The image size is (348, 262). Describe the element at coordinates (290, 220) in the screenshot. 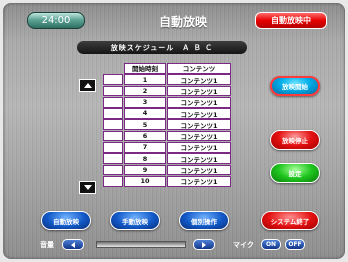

I see `system-shutdown-button: システム終了` at that location.